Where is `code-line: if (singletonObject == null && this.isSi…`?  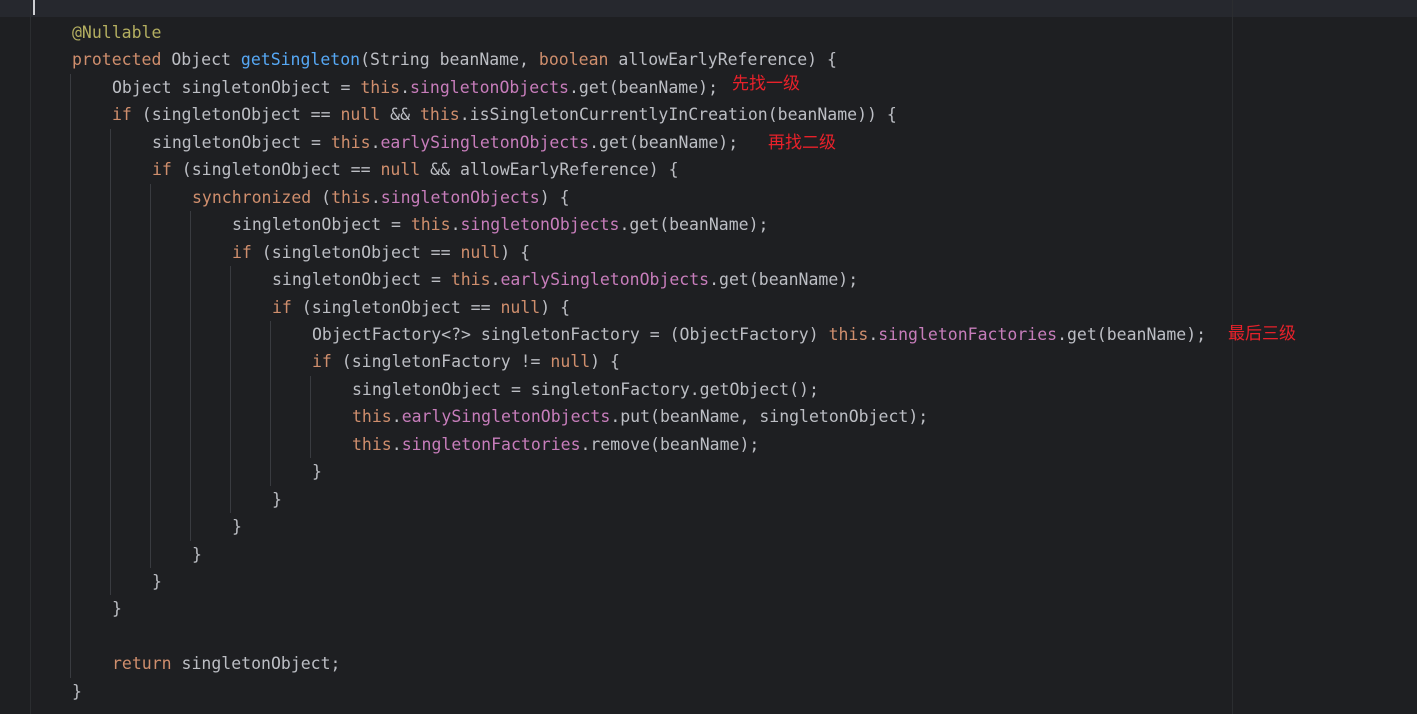 code-line: if (singletonObject == null && this.isSi… is located at coordinates (504, 114).